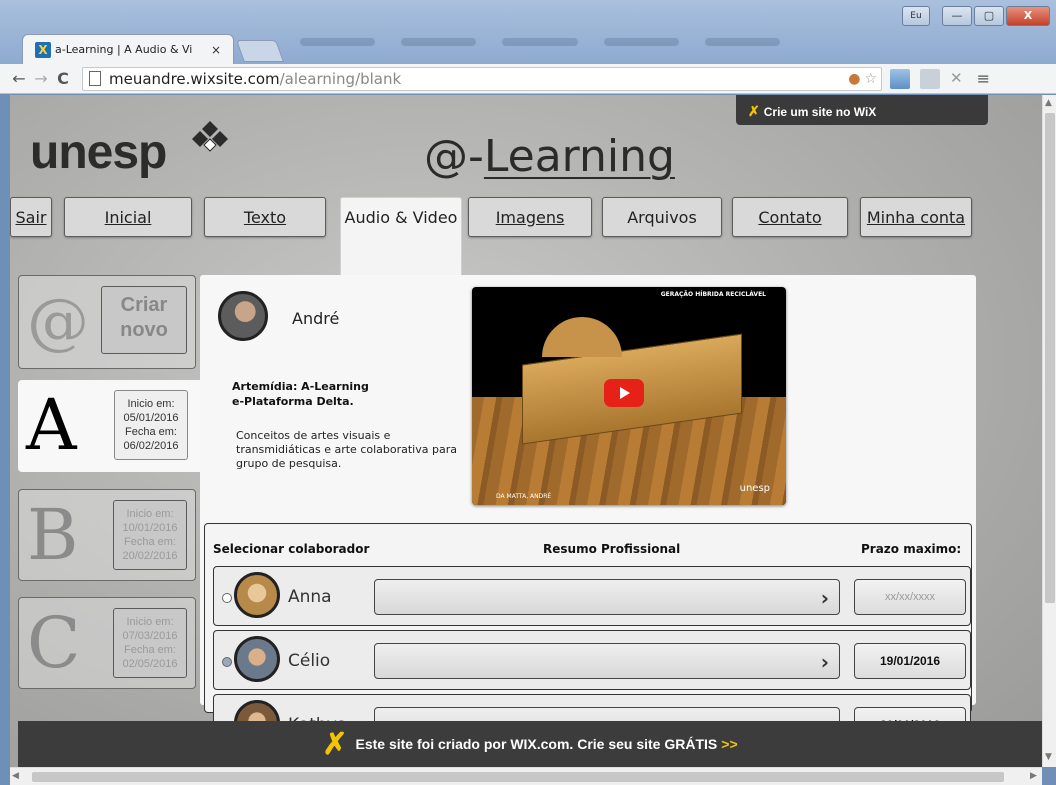 Image resolution: width=1056 pixels, height=785 pixels. What do you see at coordinates (144, 320) in the screenshot?
I see `create-new-button: Criar novo` at bounding box center [144, 320].